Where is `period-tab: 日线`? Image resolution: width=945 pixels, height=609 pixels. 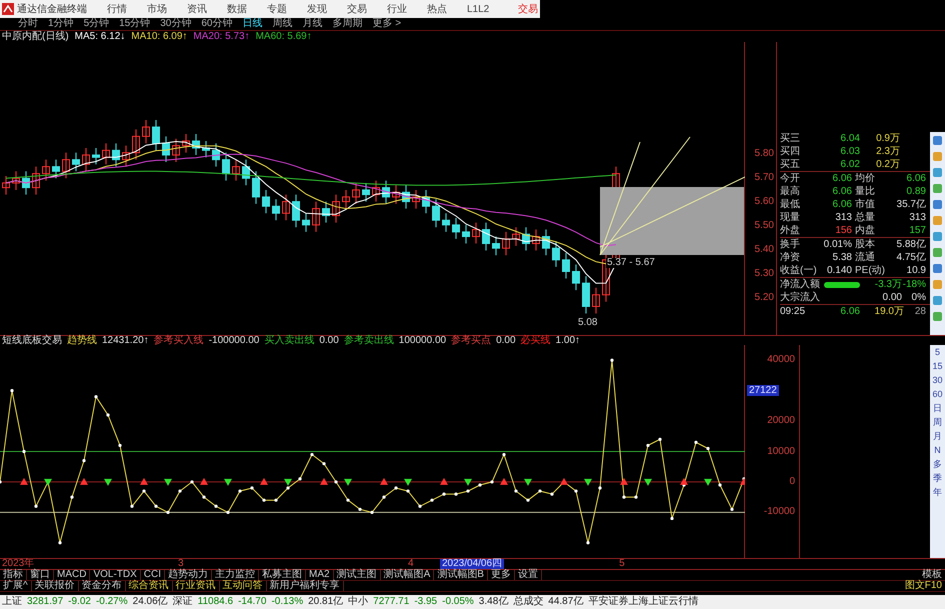
period-tab: 日线 is located at coordinates (252, 24).